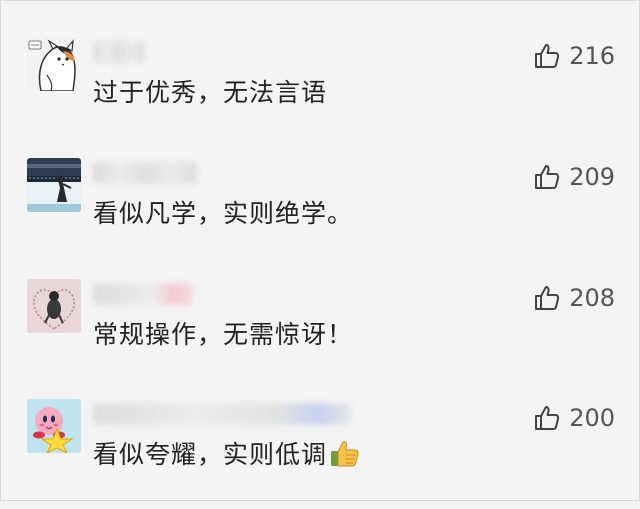  I want to click on comment-text-content: 看似夸耀，实则低调, so click(210, 454).